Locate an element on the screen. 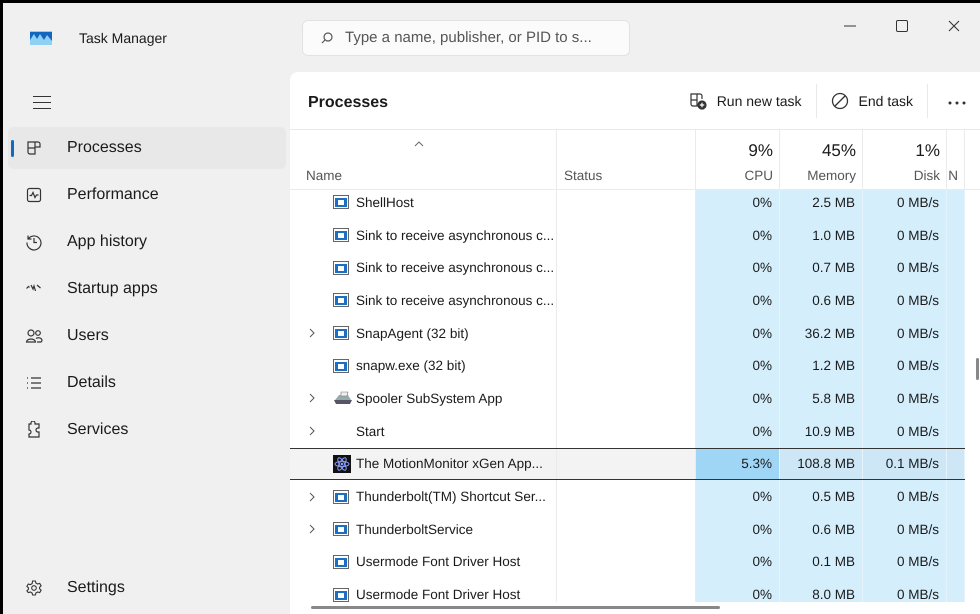  column-header: N is located at coordinates (956, 159).